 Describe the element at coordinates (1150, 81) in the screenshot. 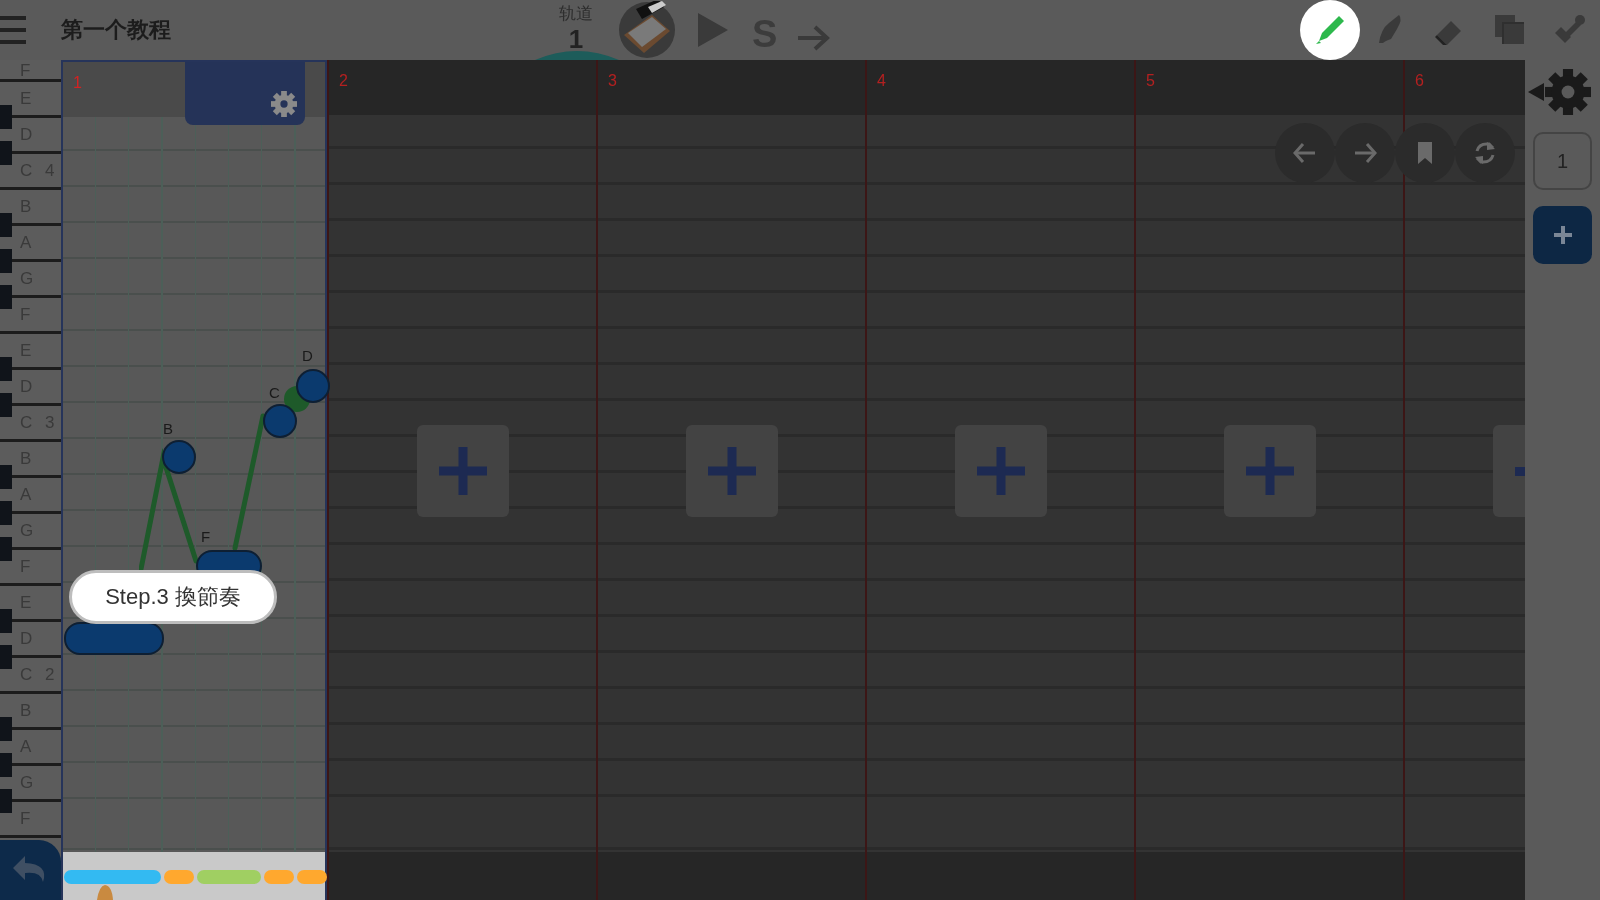

I see `measure-number: 5` at that location.